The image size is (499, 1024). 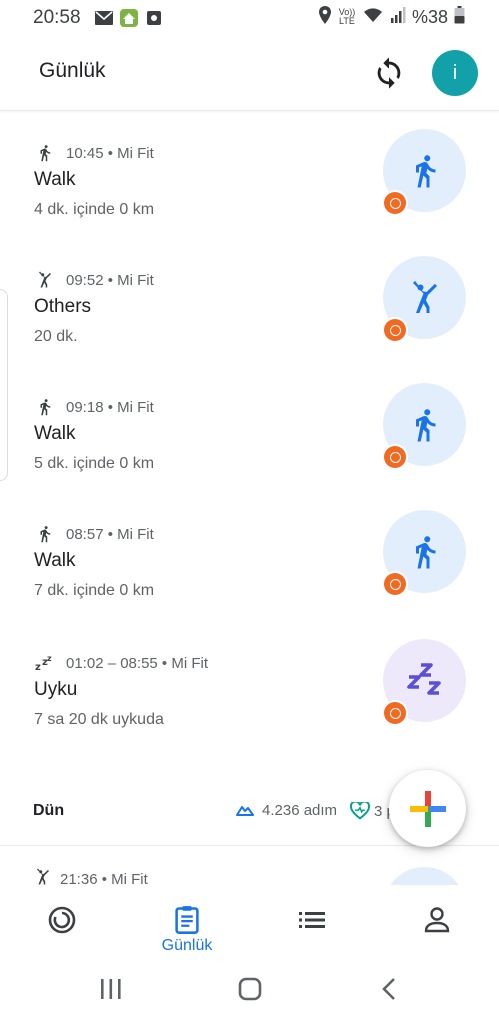 I want to click on sync-button, so click(x=389, y=73).